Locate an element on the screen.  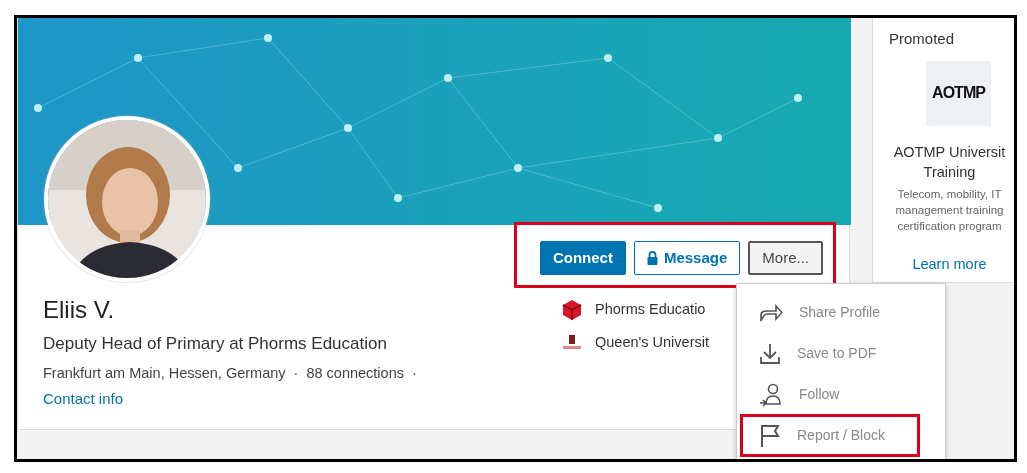
connect-button: Connect is located at coordinates (582, 258).